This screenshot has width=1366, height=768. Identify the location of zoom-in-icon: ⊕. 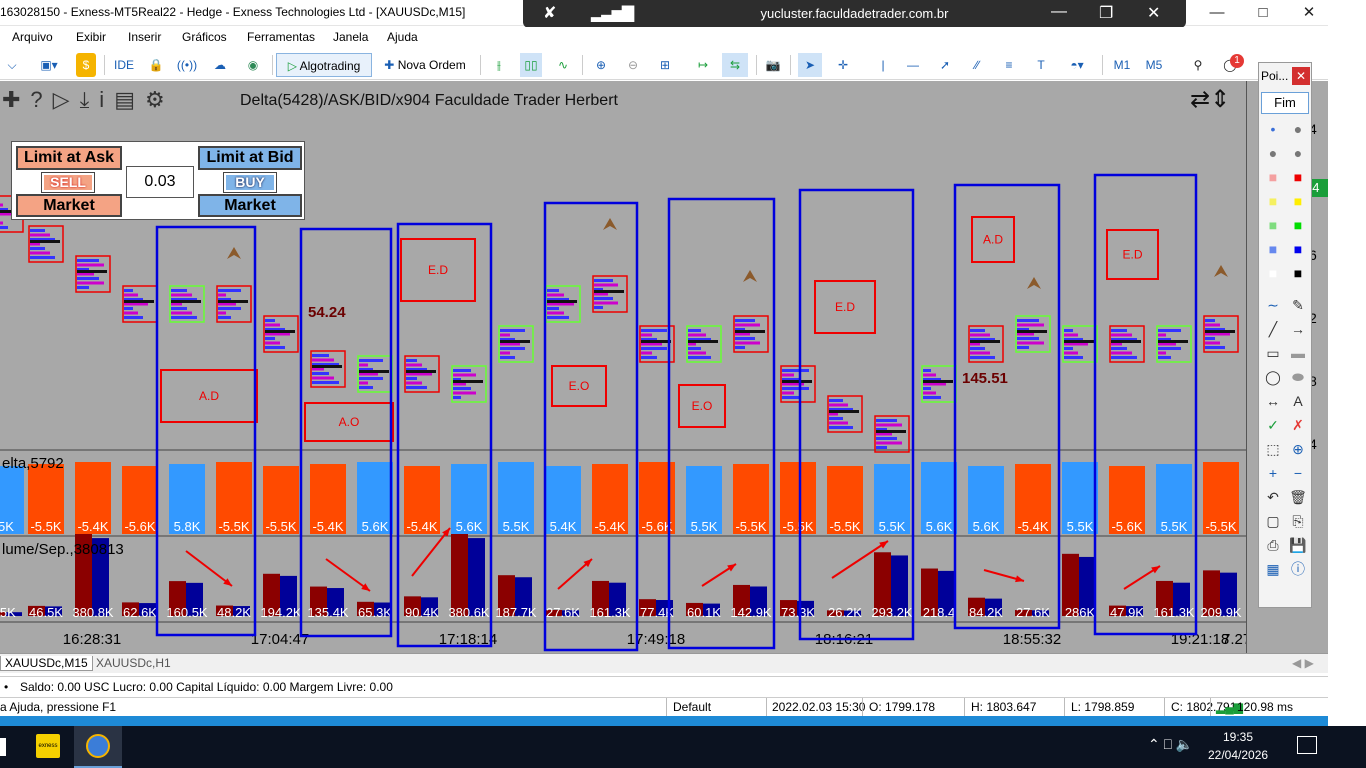
(601, 65).